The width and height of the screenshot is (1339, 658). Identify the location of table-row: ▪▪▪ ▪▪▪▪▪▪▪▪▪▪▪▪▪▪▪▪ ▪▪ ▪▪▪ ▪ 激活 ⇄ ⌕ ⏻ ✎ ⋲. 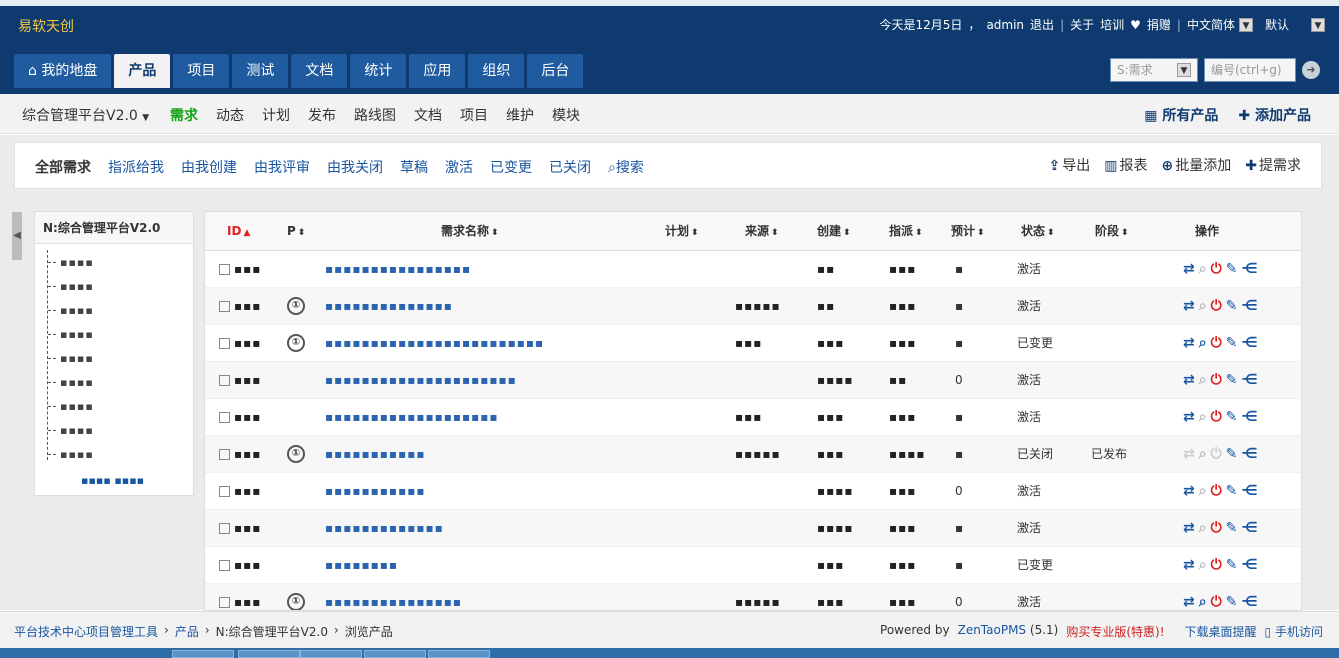
(753, 269).